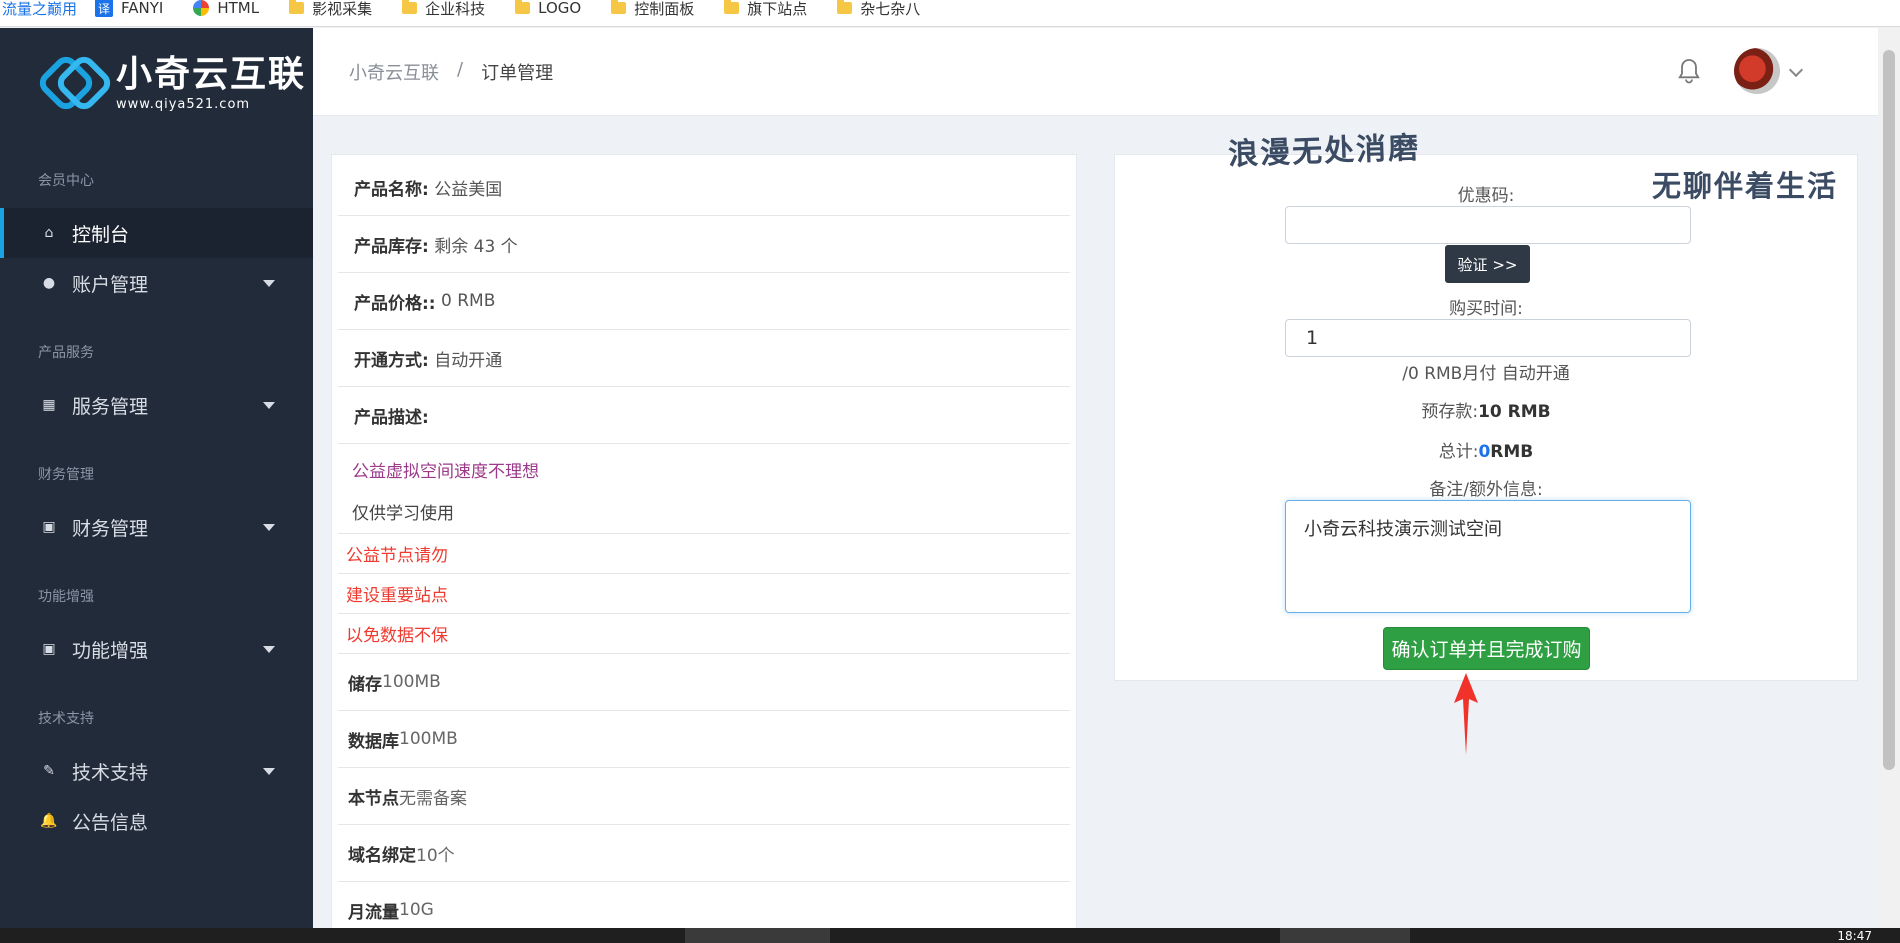  Describe the element at coordinates (1486, 309) in the screenshot. I see `purchase-time-label: 购买时间:` at that location.